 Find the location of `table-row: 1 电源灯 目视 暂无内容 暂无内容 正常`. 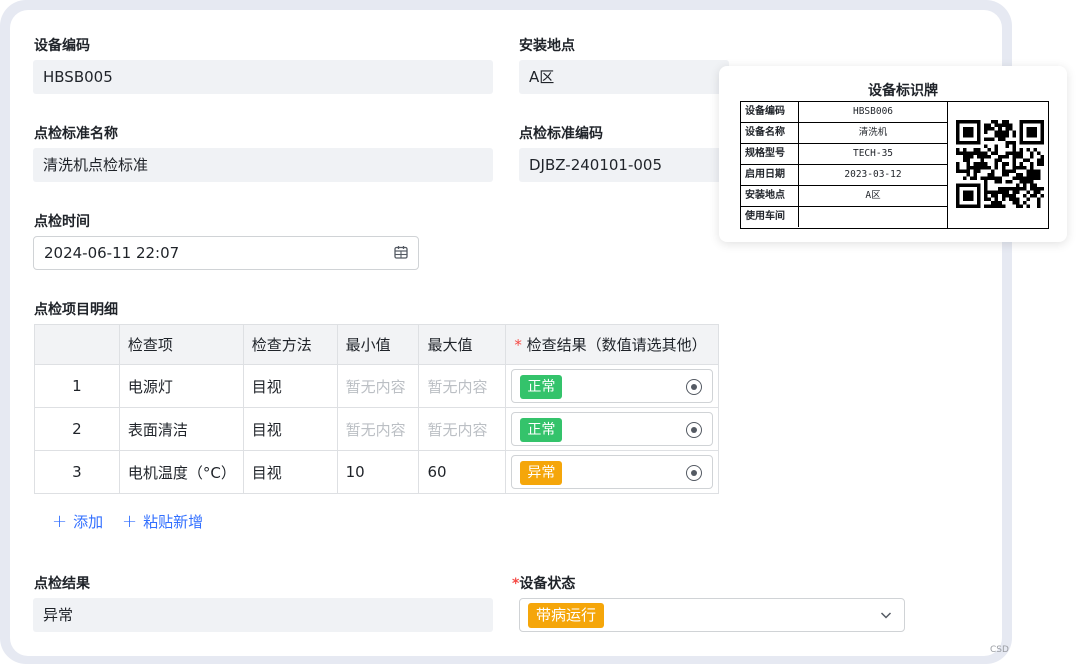

table-row: 1 电源灯 目视 暂无内容 暂无内容 正常 is located at coordinates (376, 386).